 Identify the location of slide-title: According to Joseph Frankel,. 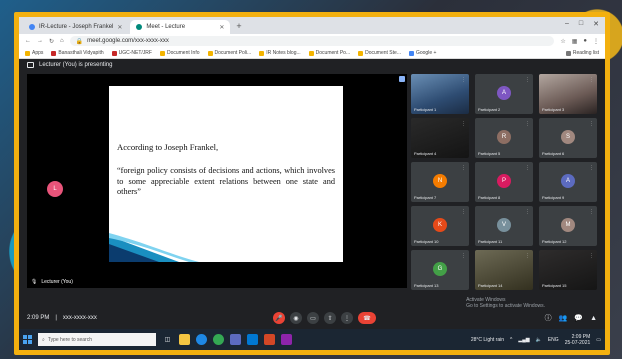
(168, 147).